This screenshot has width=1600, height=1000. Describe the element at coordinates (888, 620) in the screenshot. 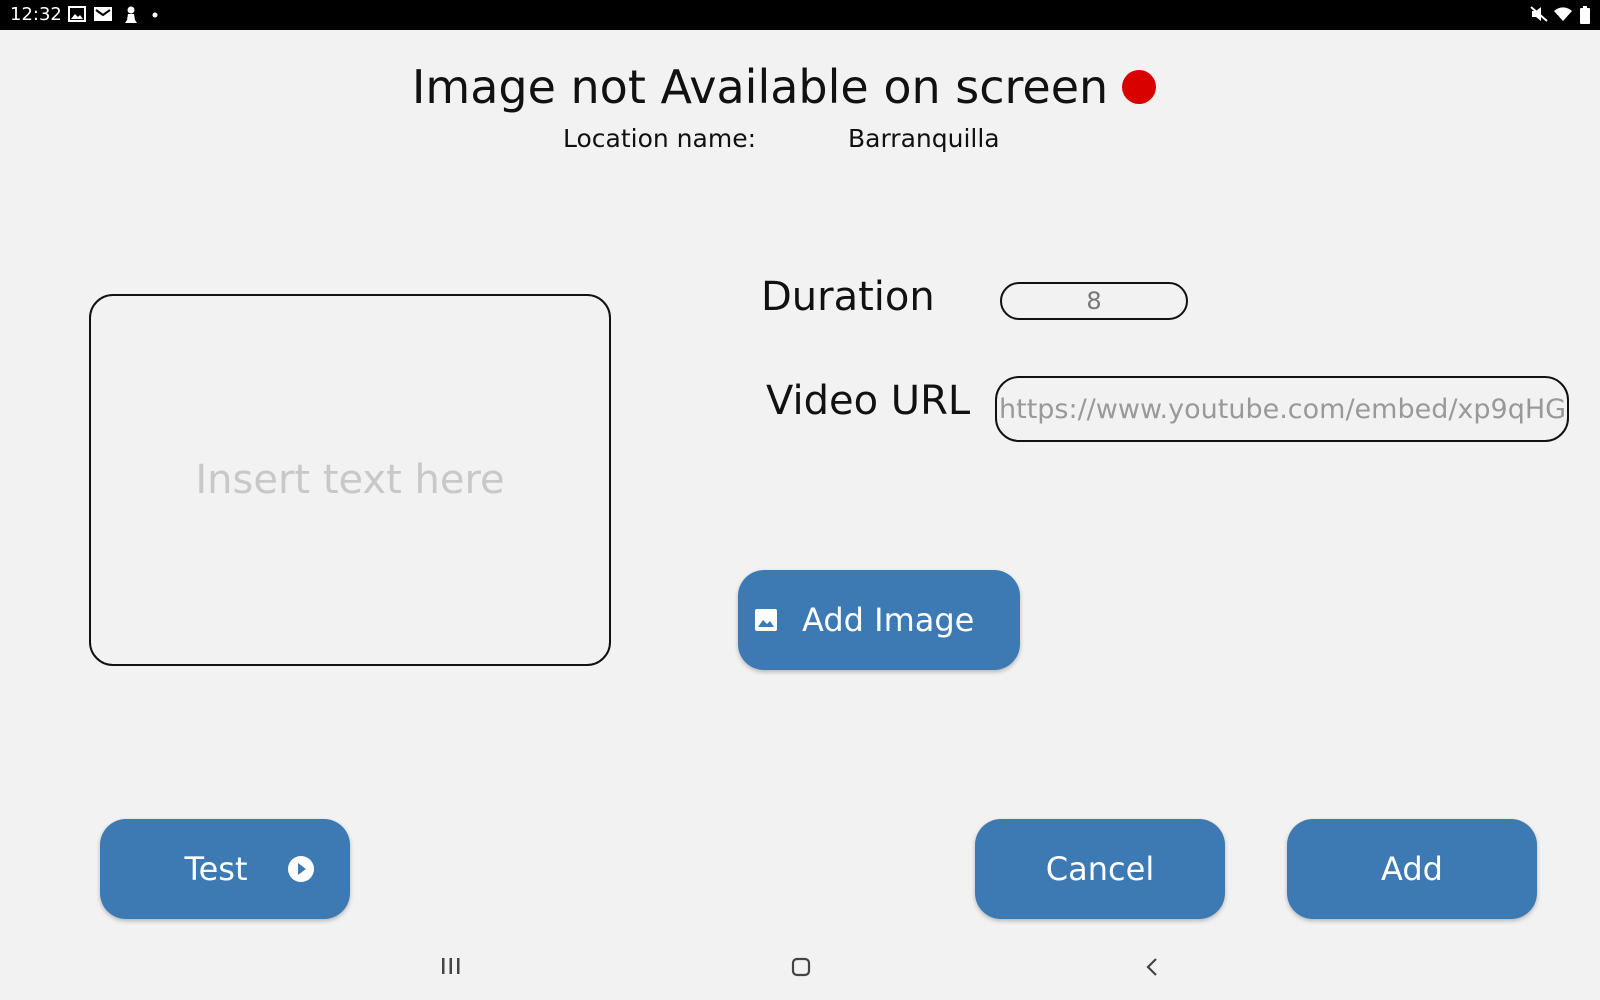

I see `add-image-label: Add Image` at that location.